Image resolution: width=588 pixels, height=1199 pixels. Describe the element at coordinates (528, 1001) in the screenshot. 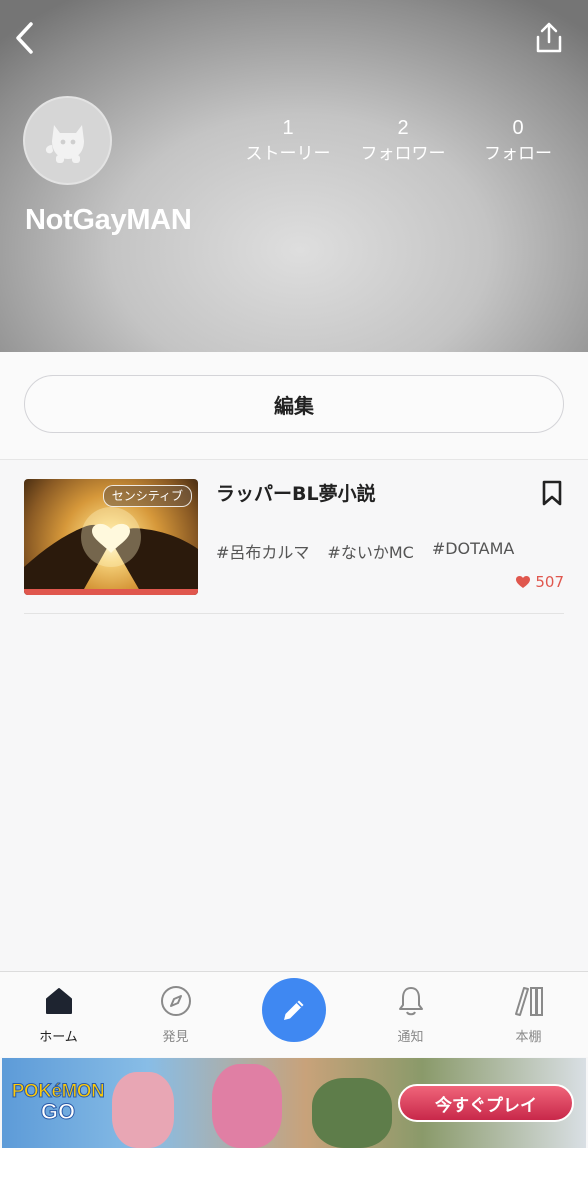

I see `bookshelf-icon` at that location.